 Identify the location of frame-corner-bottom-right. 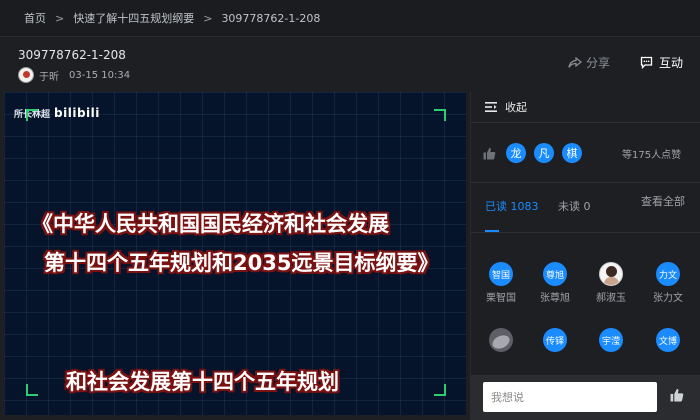
(440, 390).